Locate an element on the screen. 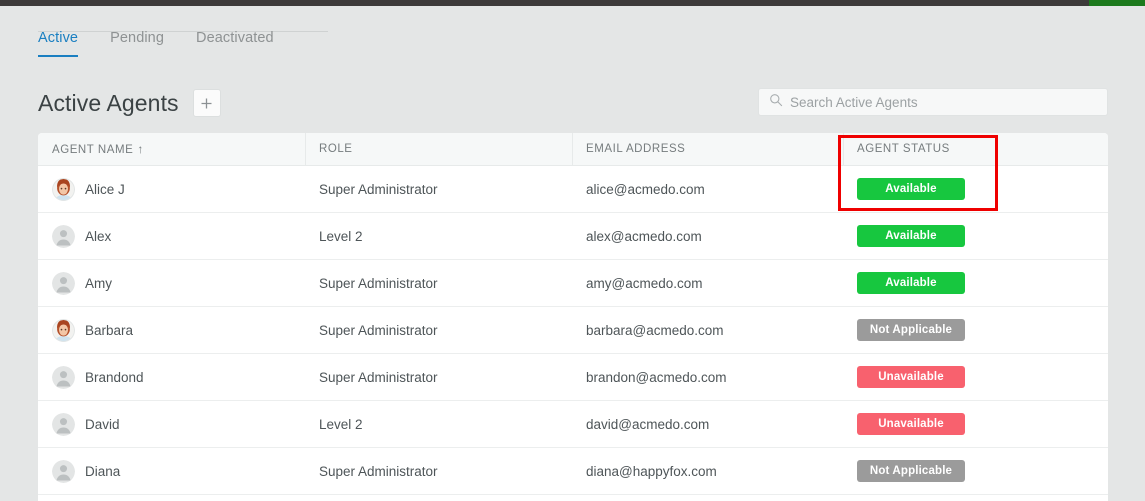  add-agent-button is located at coordinates (206, 103).